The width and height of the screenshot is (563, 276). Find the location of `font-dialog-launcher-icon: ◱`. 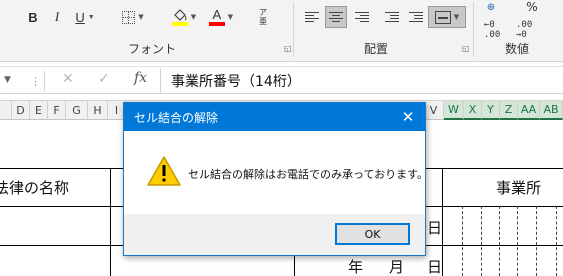

font-dialog-launcher-icon: ◱ is located at coordinates (288, 48).